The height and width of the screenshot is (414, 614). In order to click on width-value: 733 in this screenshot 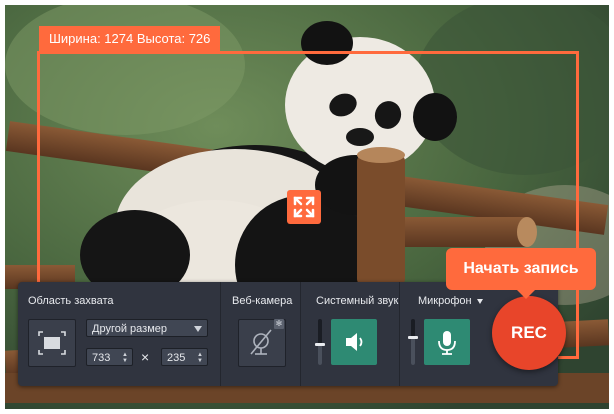, I will do `click(101, 358)`.